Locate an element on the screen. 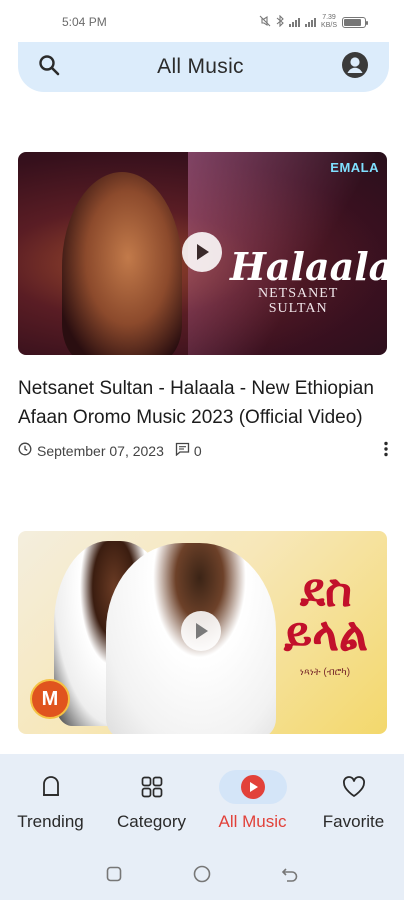  nav-item-category: Category is located at coordinates (152, 801).